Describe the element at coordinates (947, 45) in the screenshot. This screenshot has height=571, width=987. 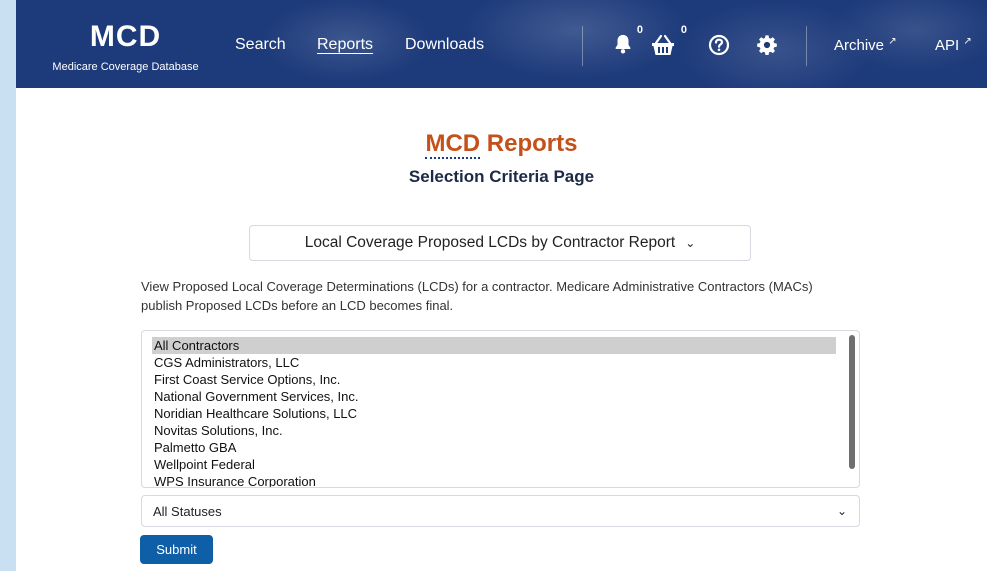
I see `api-label: API` at that location.